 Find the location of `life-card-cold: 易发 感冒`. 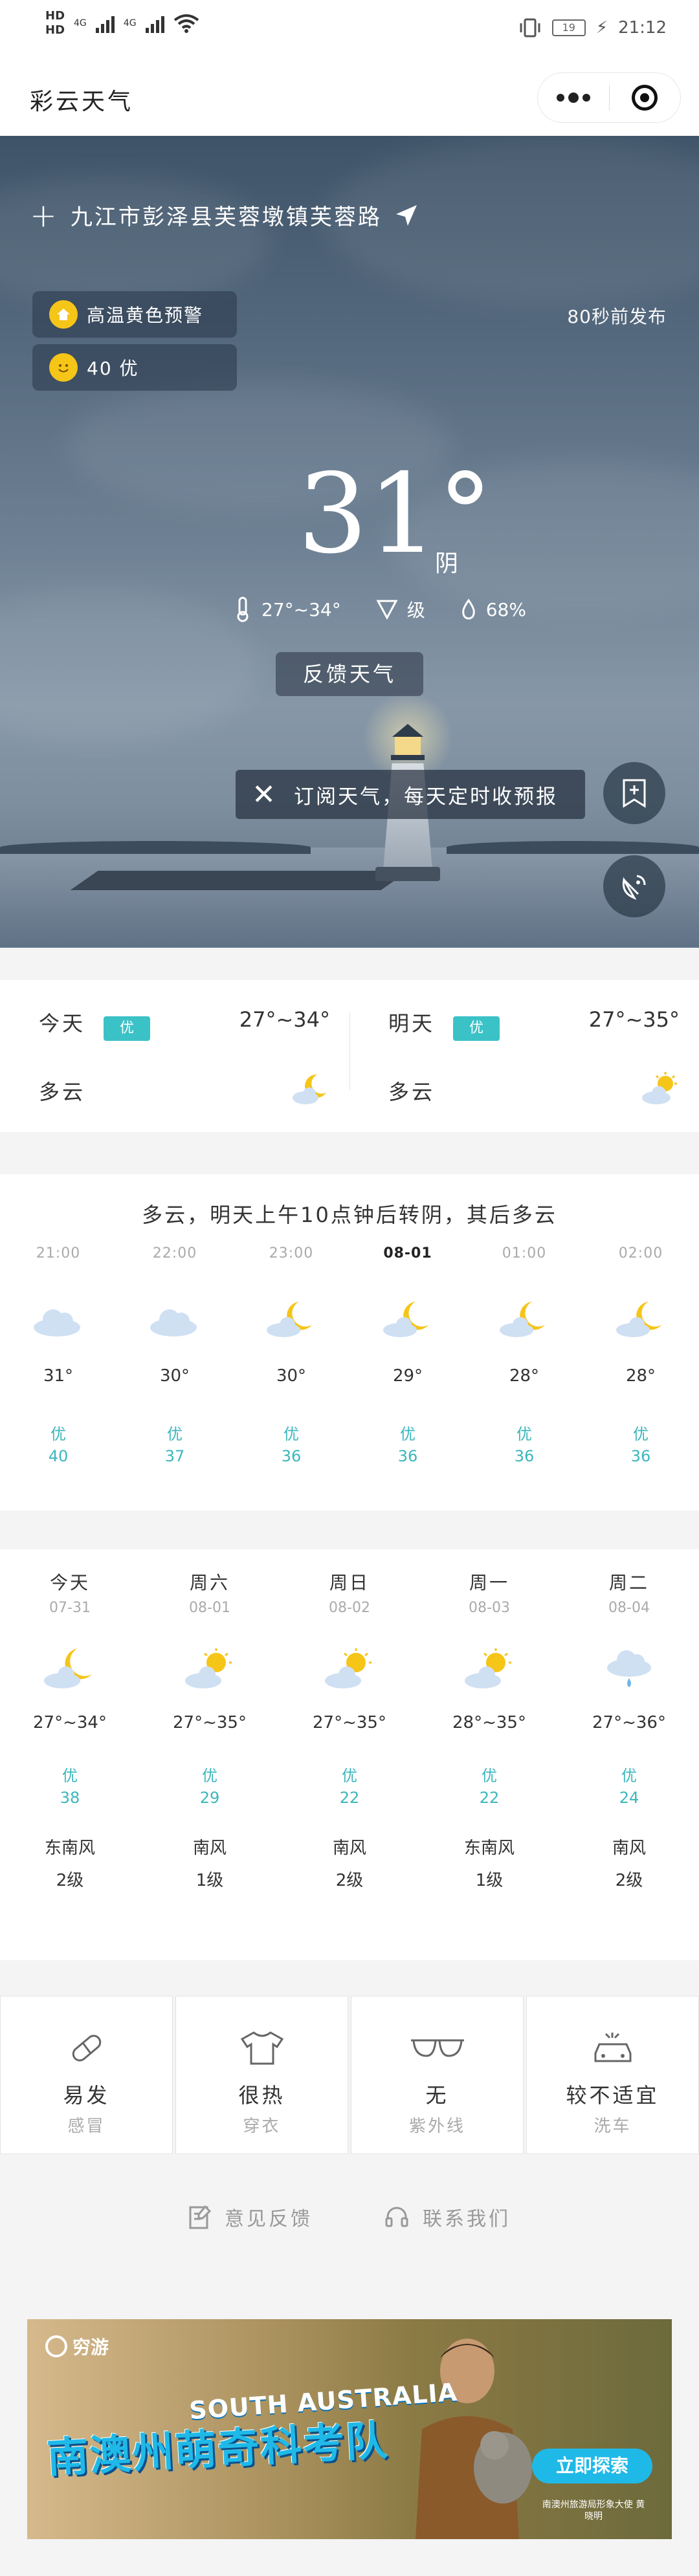

life-card-cold: 易发 感冒 is located at coordinates (87, 2075).